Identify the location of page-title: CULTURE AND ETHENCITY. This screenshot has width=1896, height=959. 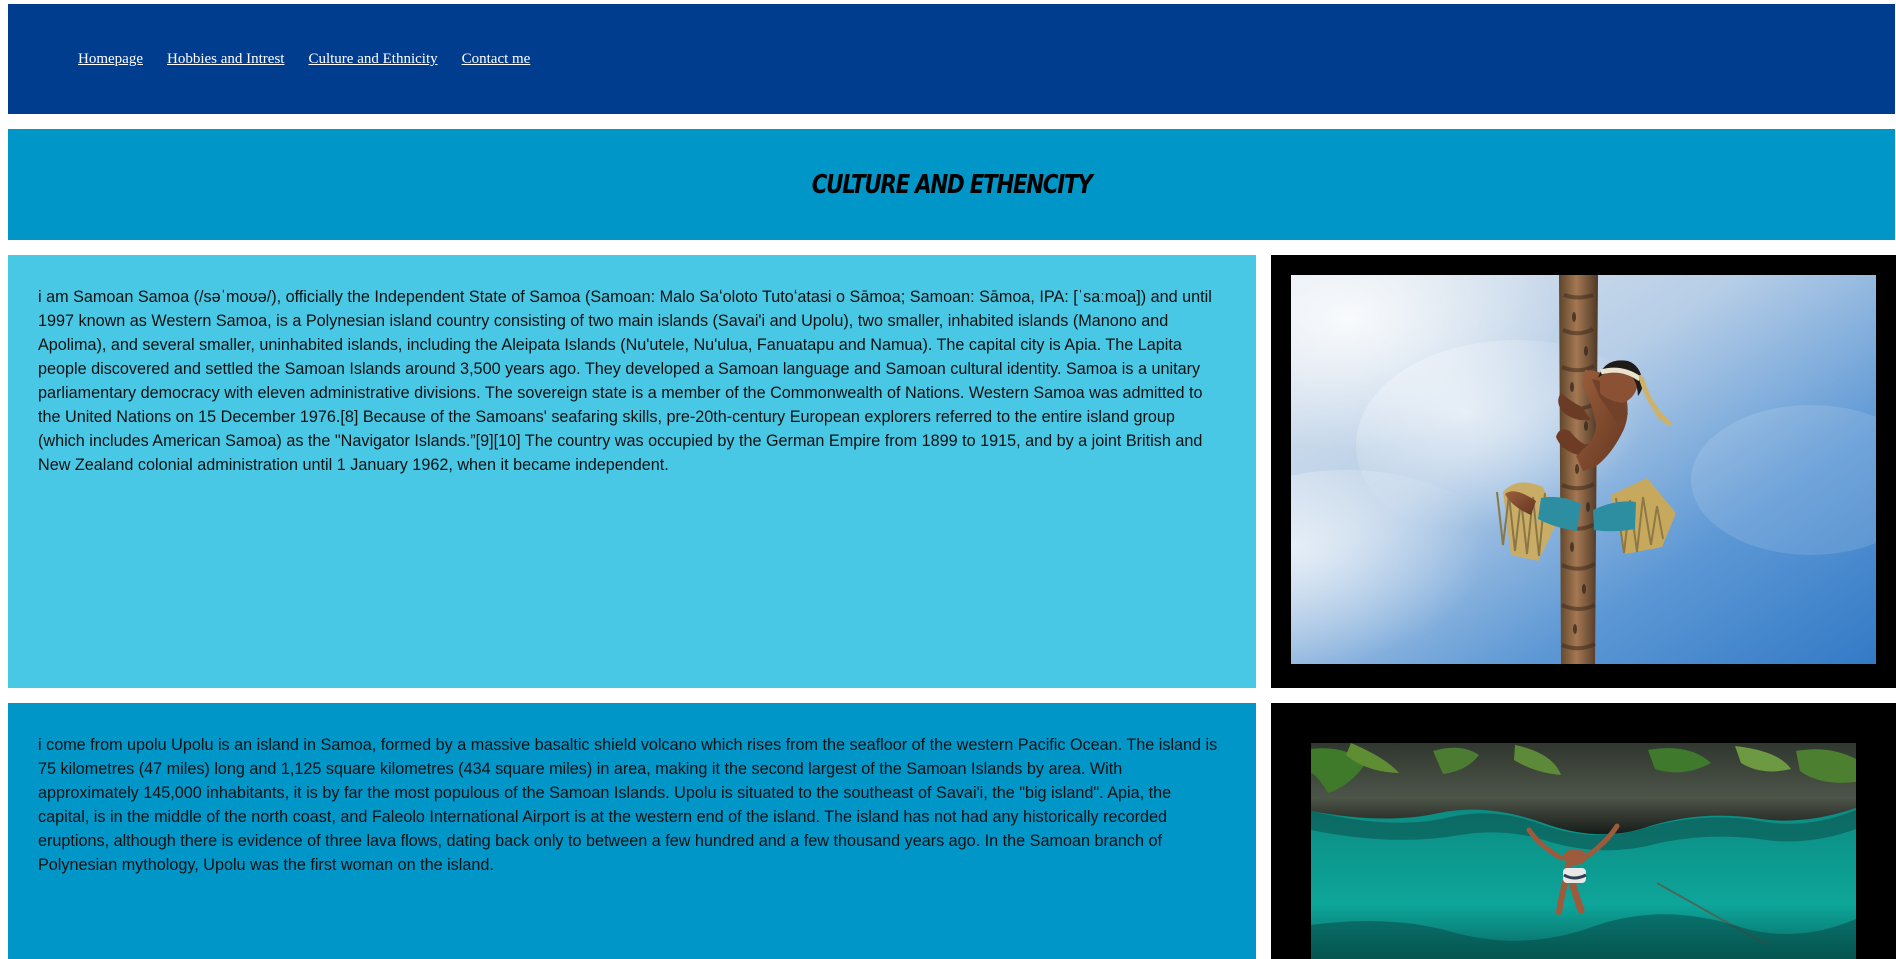
(952, 184).